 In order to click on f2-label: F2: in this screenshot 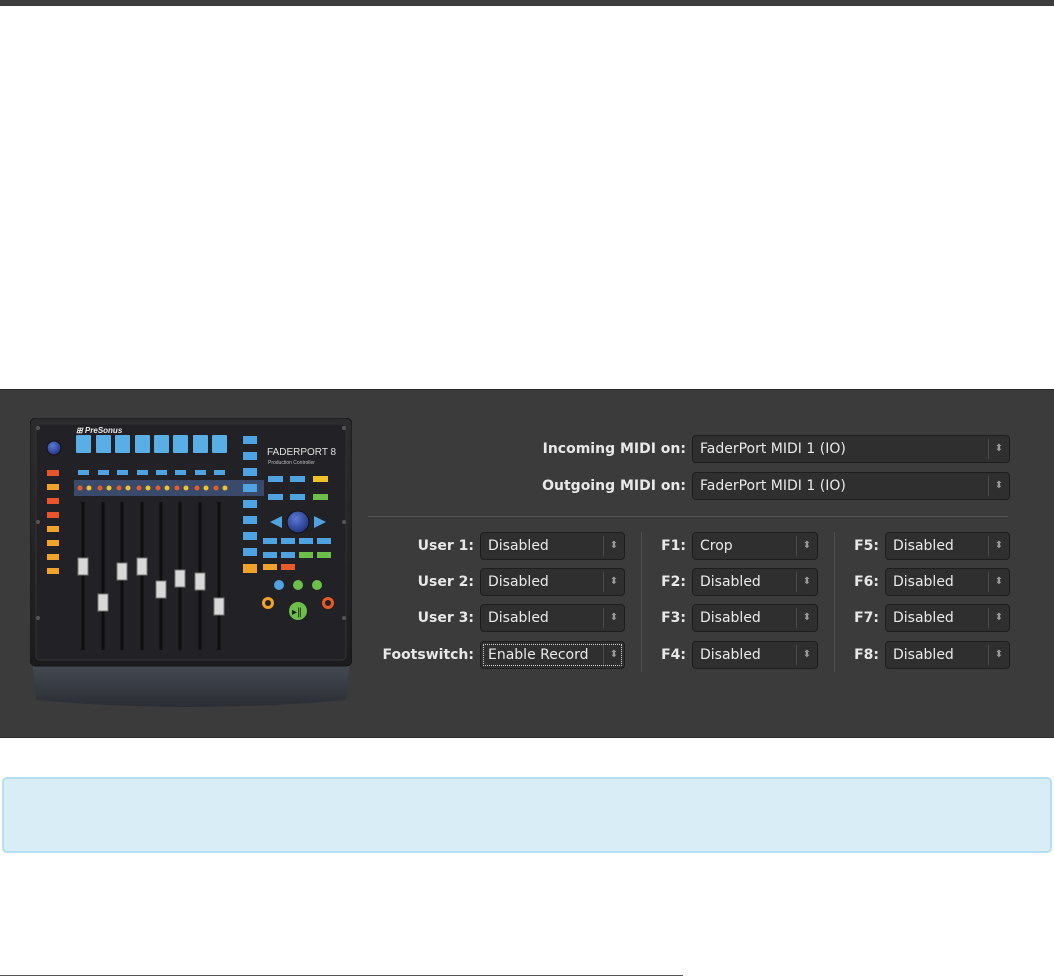, I will do `click(673, 582)`.